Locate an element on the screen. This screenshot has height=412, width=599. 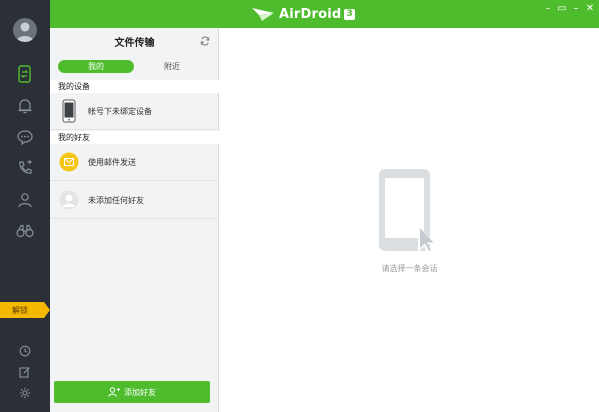
tab-nearby: 附近 is located at coordinates (172, 66).